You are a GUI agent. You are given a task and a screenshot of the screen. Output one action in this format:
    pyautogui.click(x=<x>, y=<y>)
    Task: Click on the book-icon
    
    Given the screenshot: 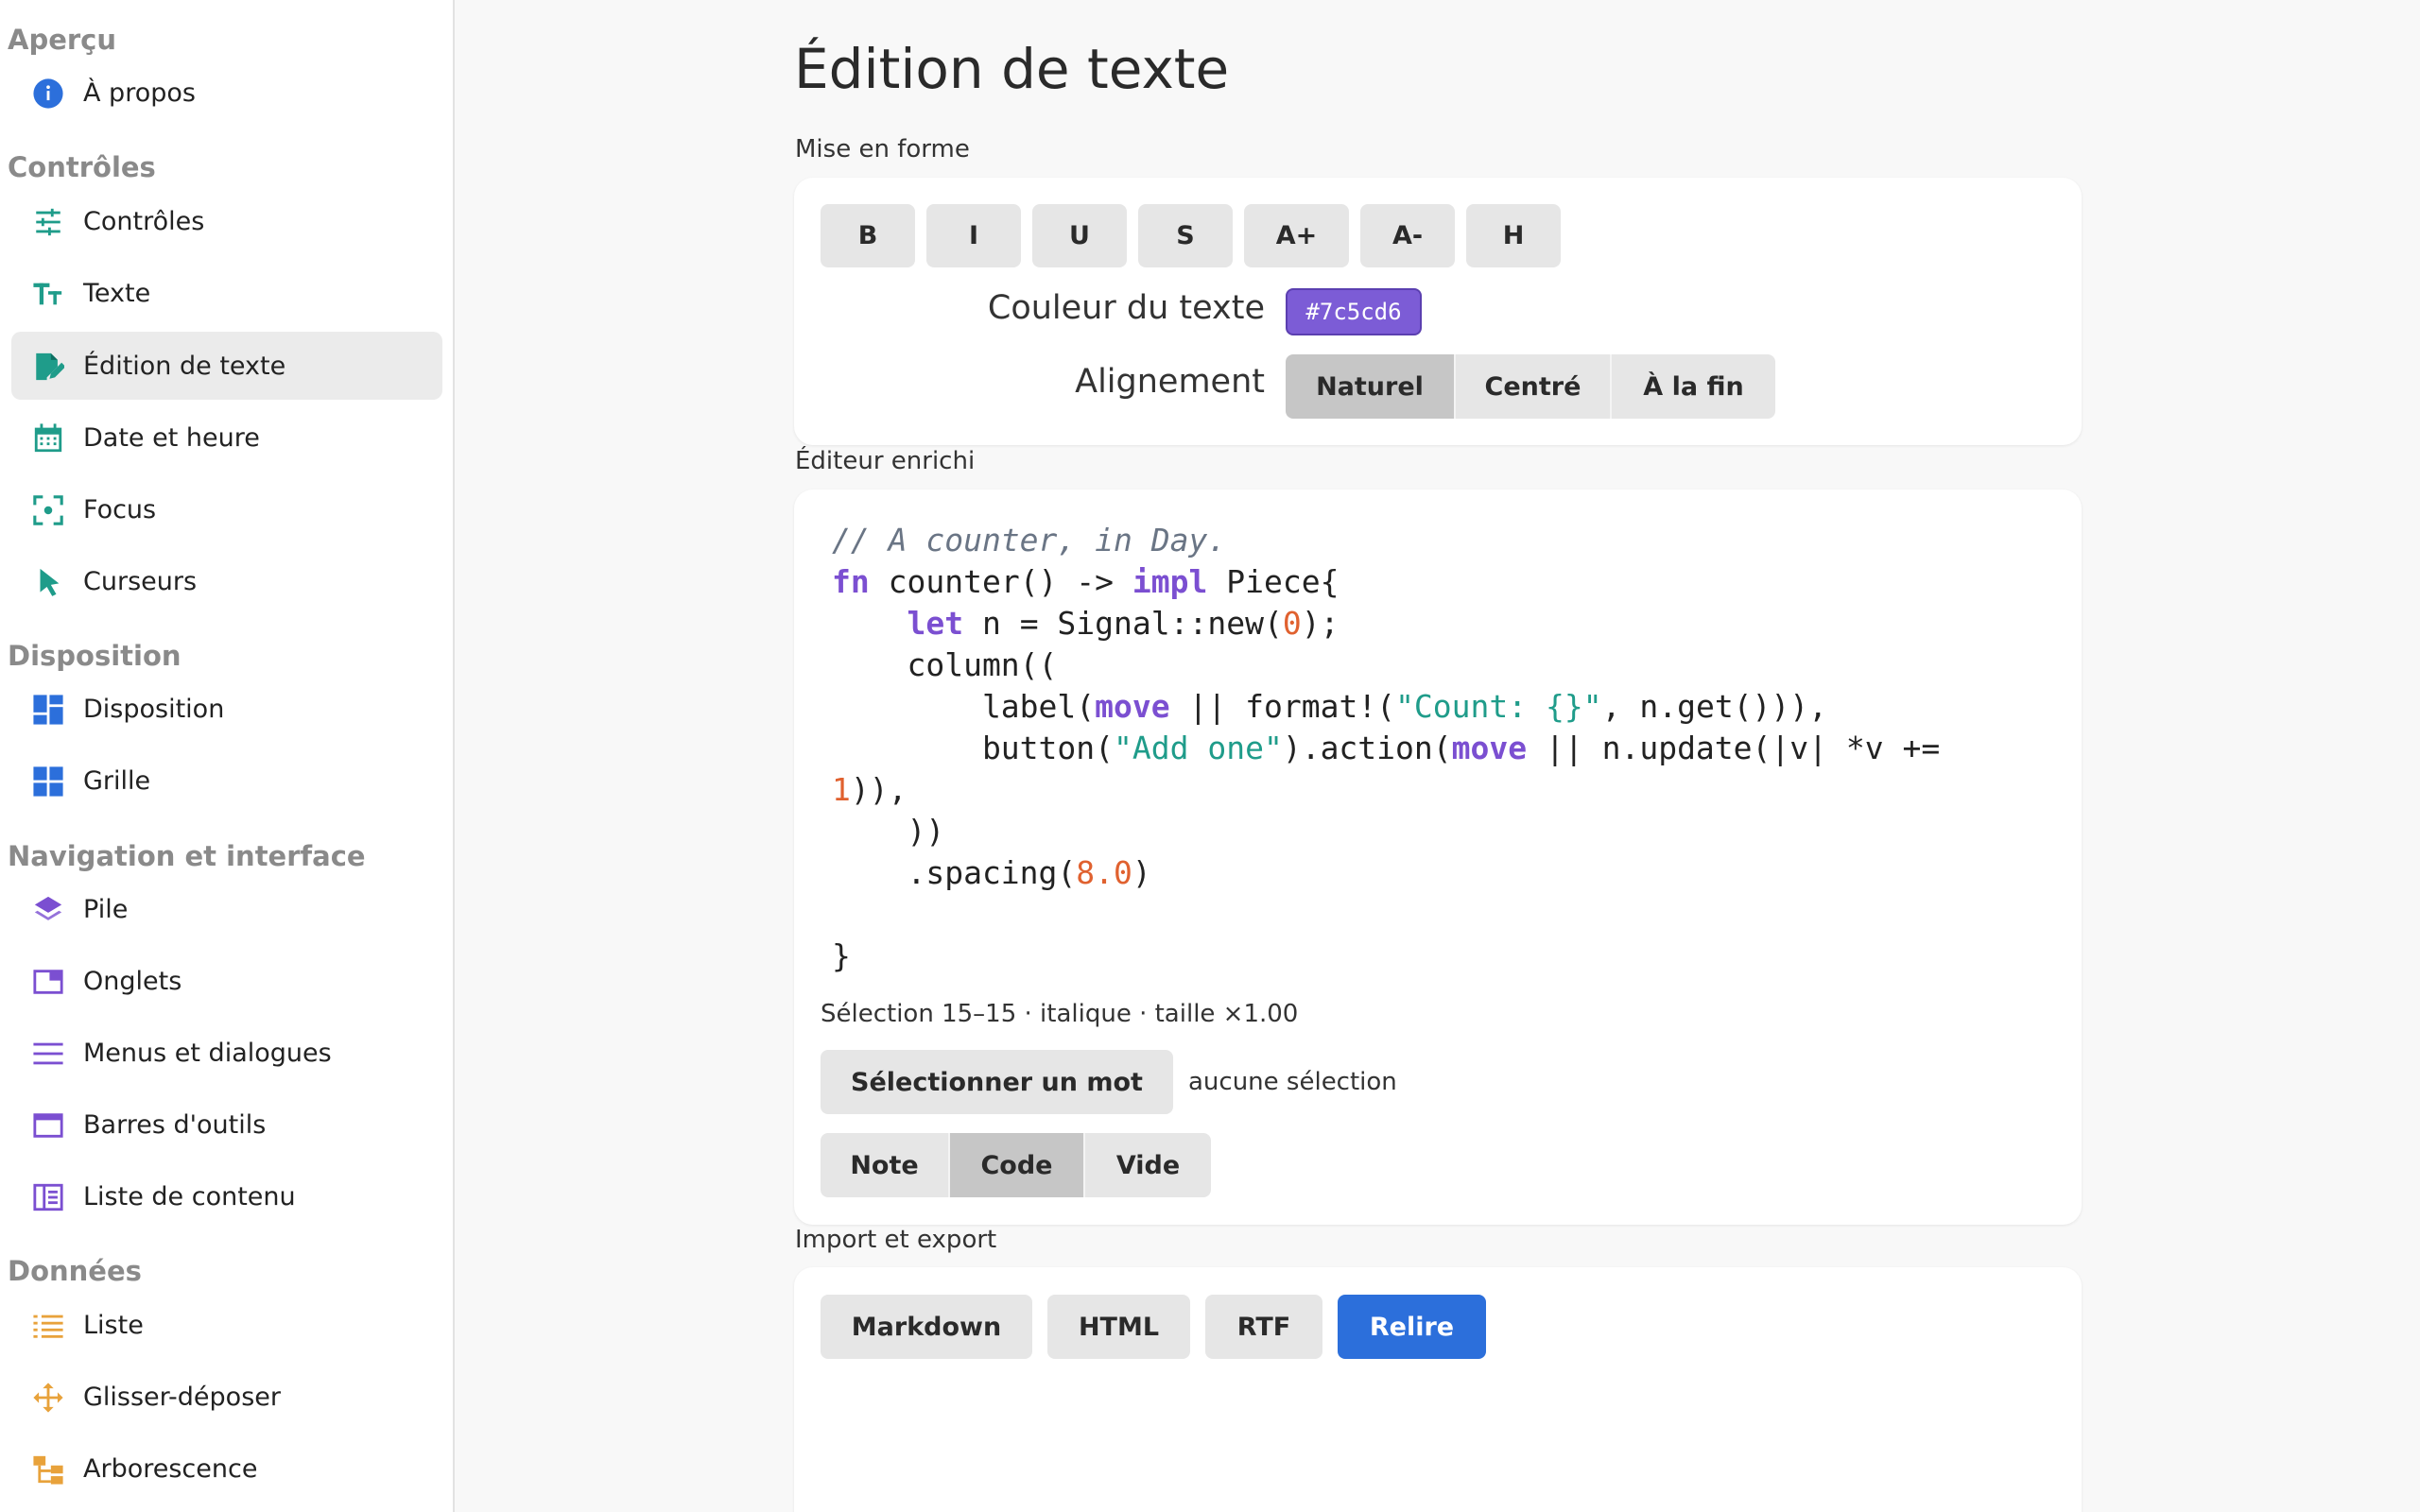 What is the action you would take?
    pyautogui.click(x=48, y=1197)
    